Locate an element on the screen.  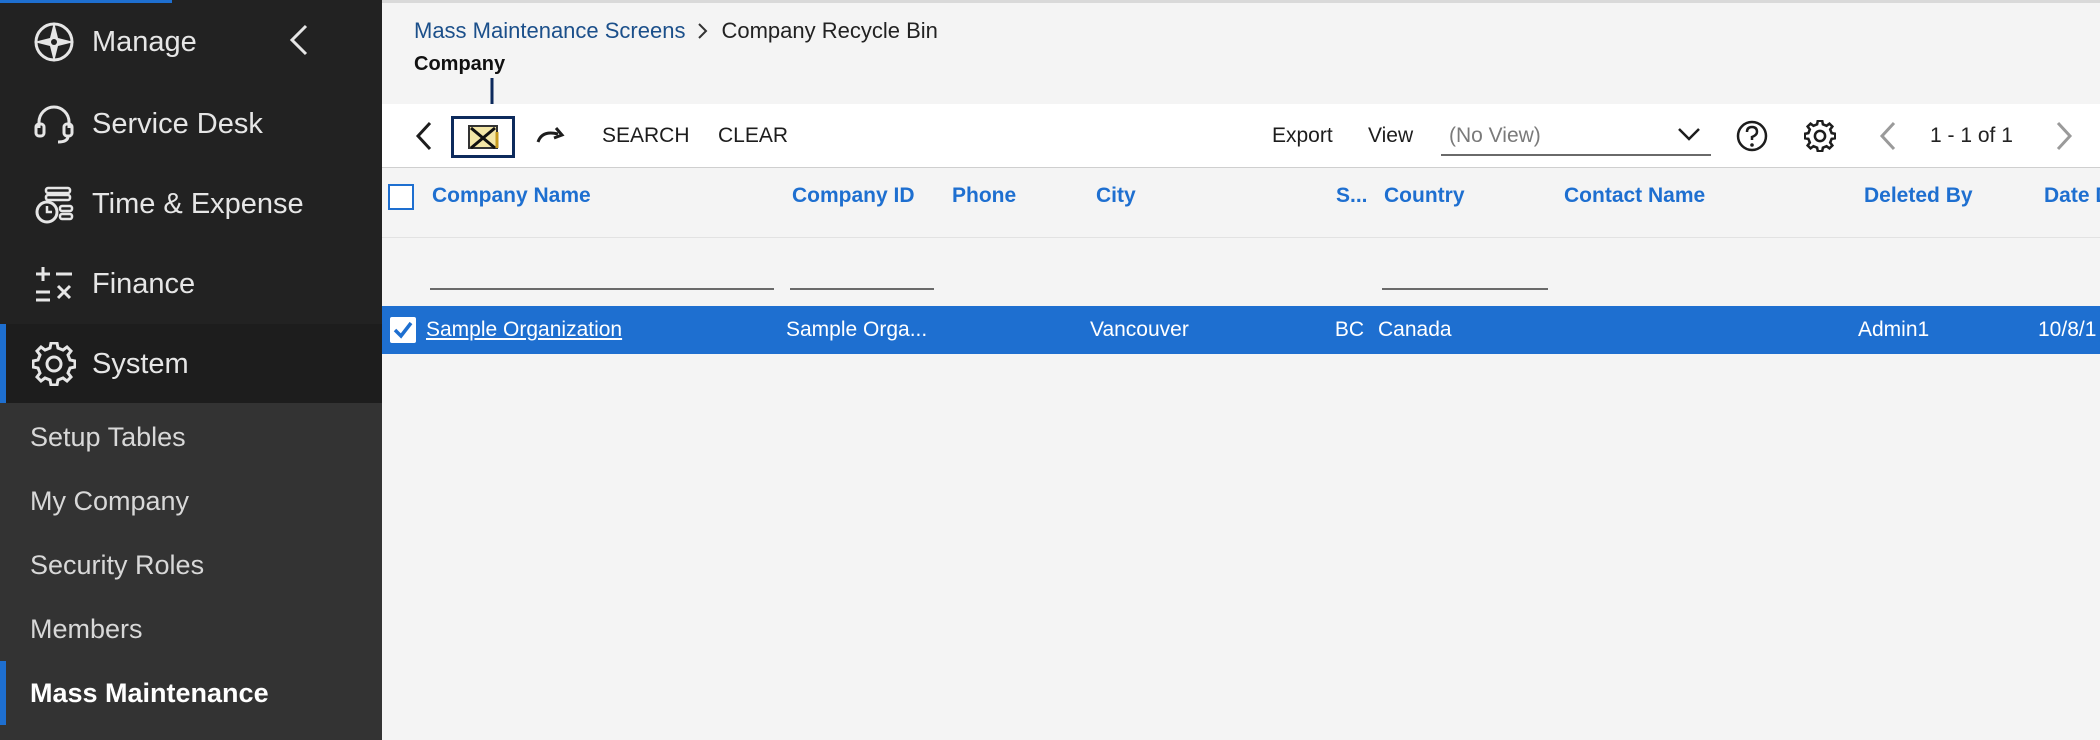
sidebar-item-service-desk: Service Desk is located at coordinates (191, 124).